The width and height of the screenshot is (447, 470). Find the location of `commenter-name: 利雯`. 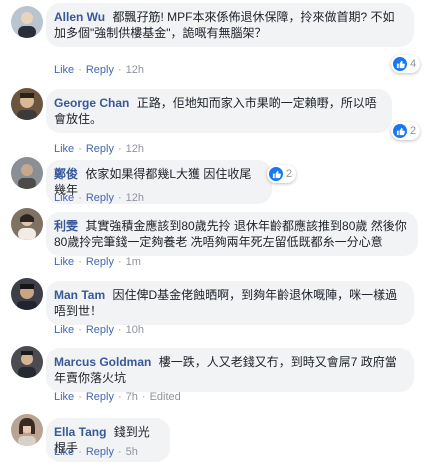

commenter-name: 利雯 is located at coordinates (66, 226).